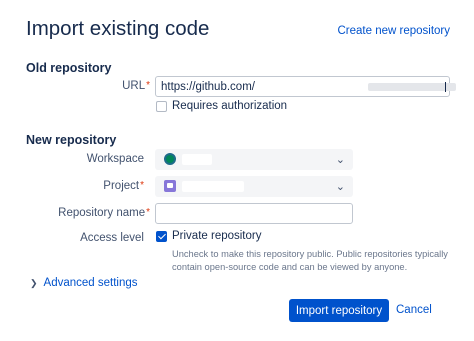 The width and height of the screenshot is (474, 341). I want to click on workspace-avatar-icon, so click(170, 159).